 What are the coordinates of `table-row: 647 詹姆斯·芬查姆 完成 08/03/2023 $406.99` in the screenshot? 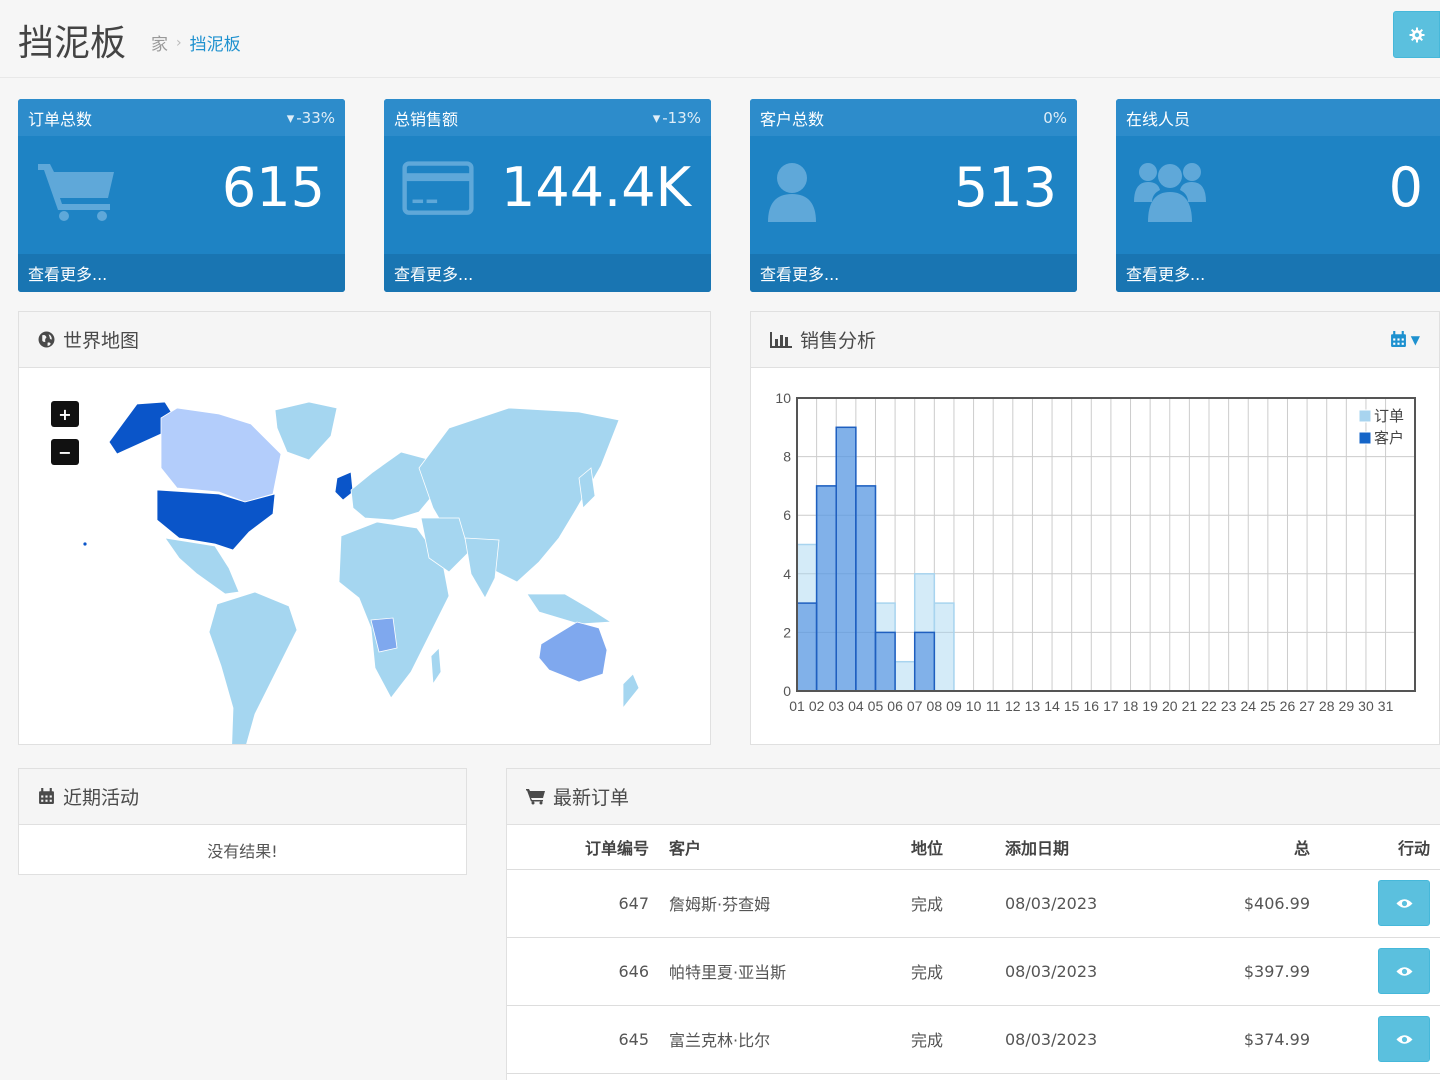 It's located at (973, 903).